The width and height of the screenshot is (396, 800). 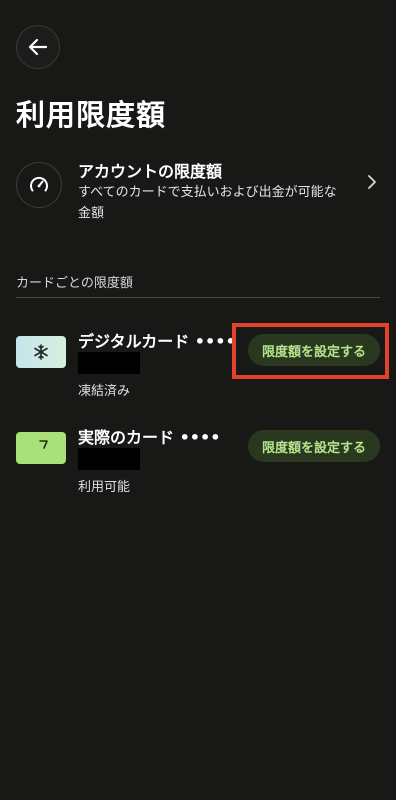 I want to click on account-limit-row: アカウントの限度額 すべてのカードで支払いおよび出金が可能な金額, so click(x=198, y=192).